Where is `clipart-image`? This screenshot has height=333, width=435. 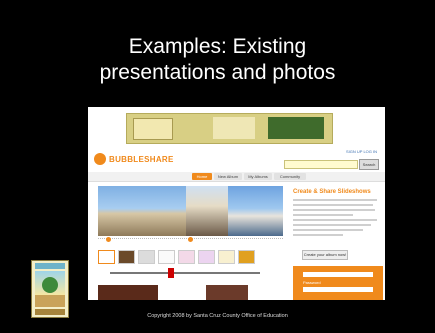 clipart-image is located at coordinates (50, 289).